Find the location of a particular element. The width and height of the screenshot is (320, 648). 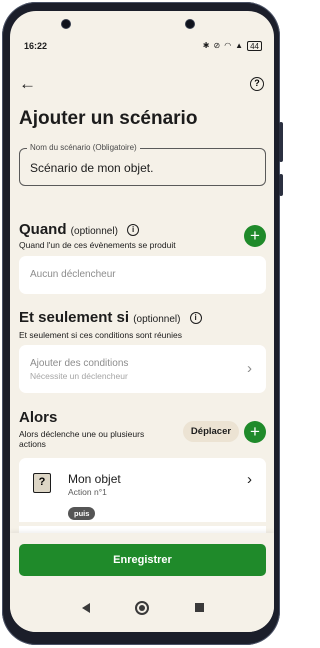

camera-strip is located at coordinates (142, 24).